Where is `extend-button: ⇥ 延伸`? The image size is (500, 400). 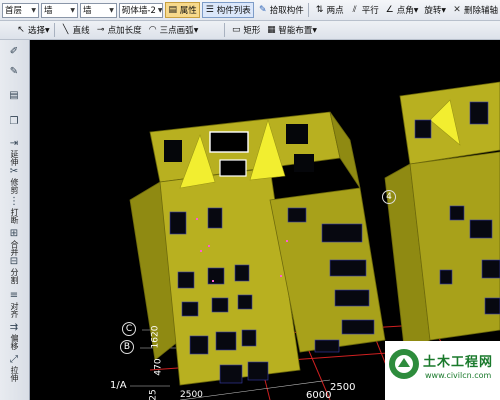 extend-button: ⇥ 延伸 is located at coordinates (14, 152).